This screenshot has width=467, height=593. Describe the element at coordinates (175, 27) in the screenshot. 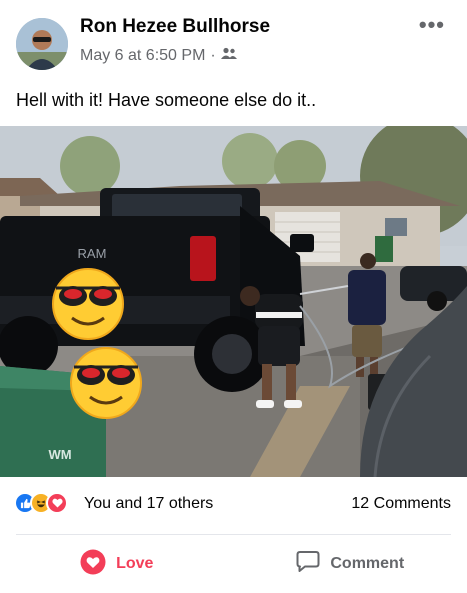

I see `author-name: Ron Hezee Bullhorse` at that location.